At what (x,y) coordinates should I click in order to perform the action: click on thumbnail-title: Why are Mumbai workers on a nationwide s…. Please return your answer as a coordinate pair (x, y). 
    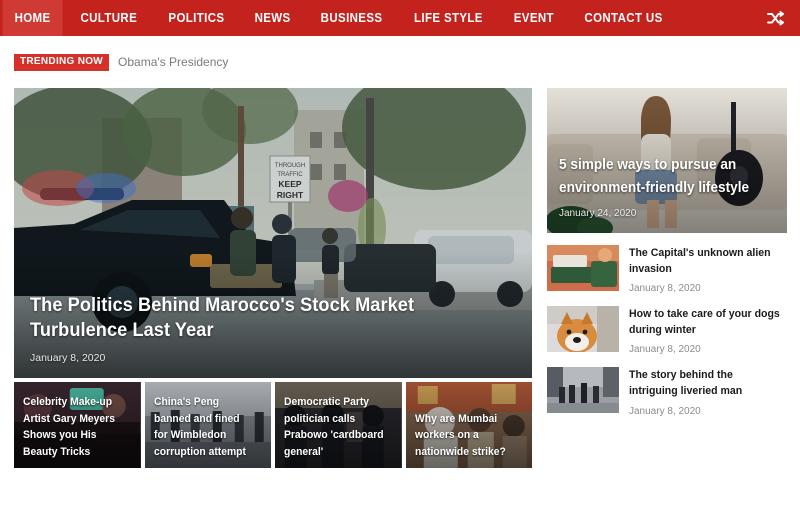
    Looking at the image, I should click on (460, 435).